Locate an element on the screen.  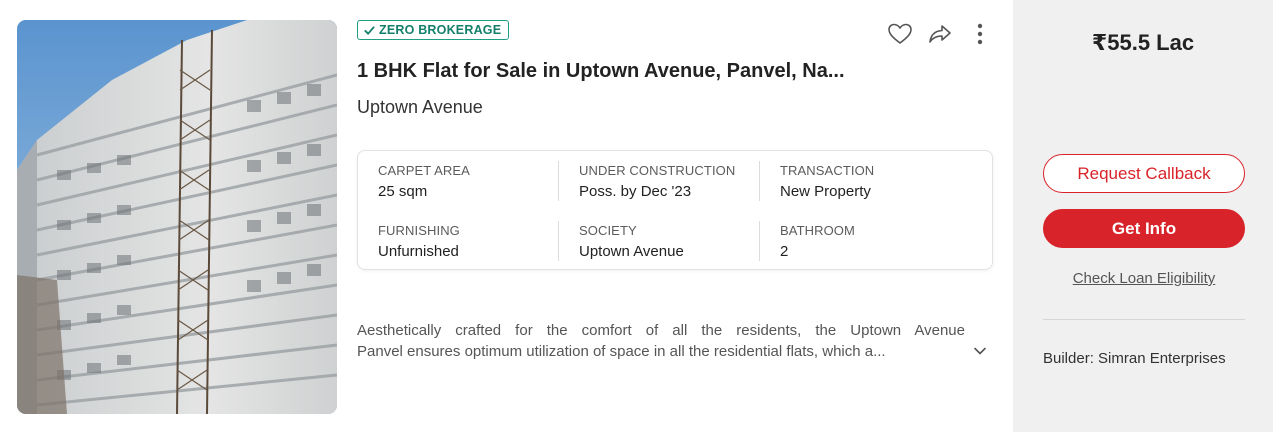
carpet-area-label: CARPET AREA is located at coordinates (424, 170).